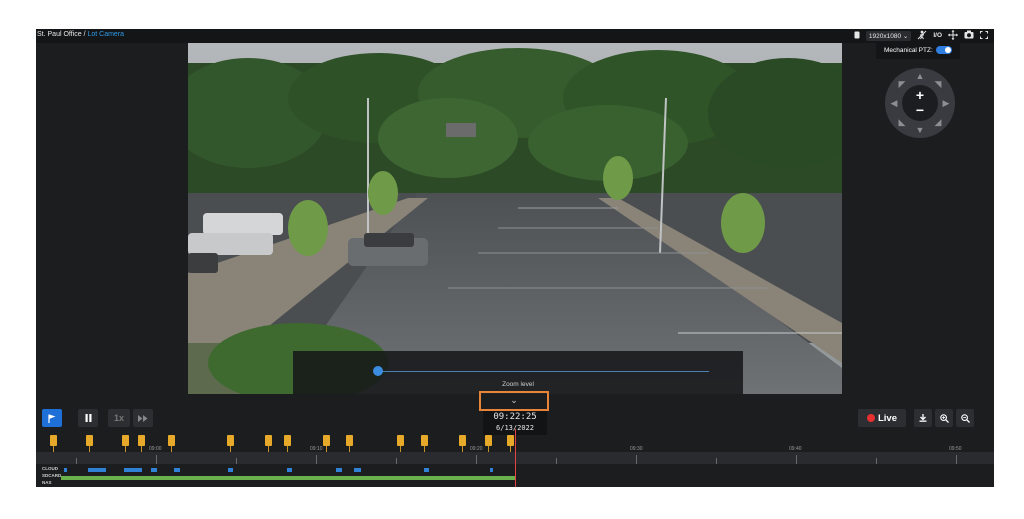 This screenshot has height=519, width=1024. What do you see at coordinates (50, 468) in the screenshot?
I see `track-label-cloud: CLOUD` at bounding box center [50, 468].